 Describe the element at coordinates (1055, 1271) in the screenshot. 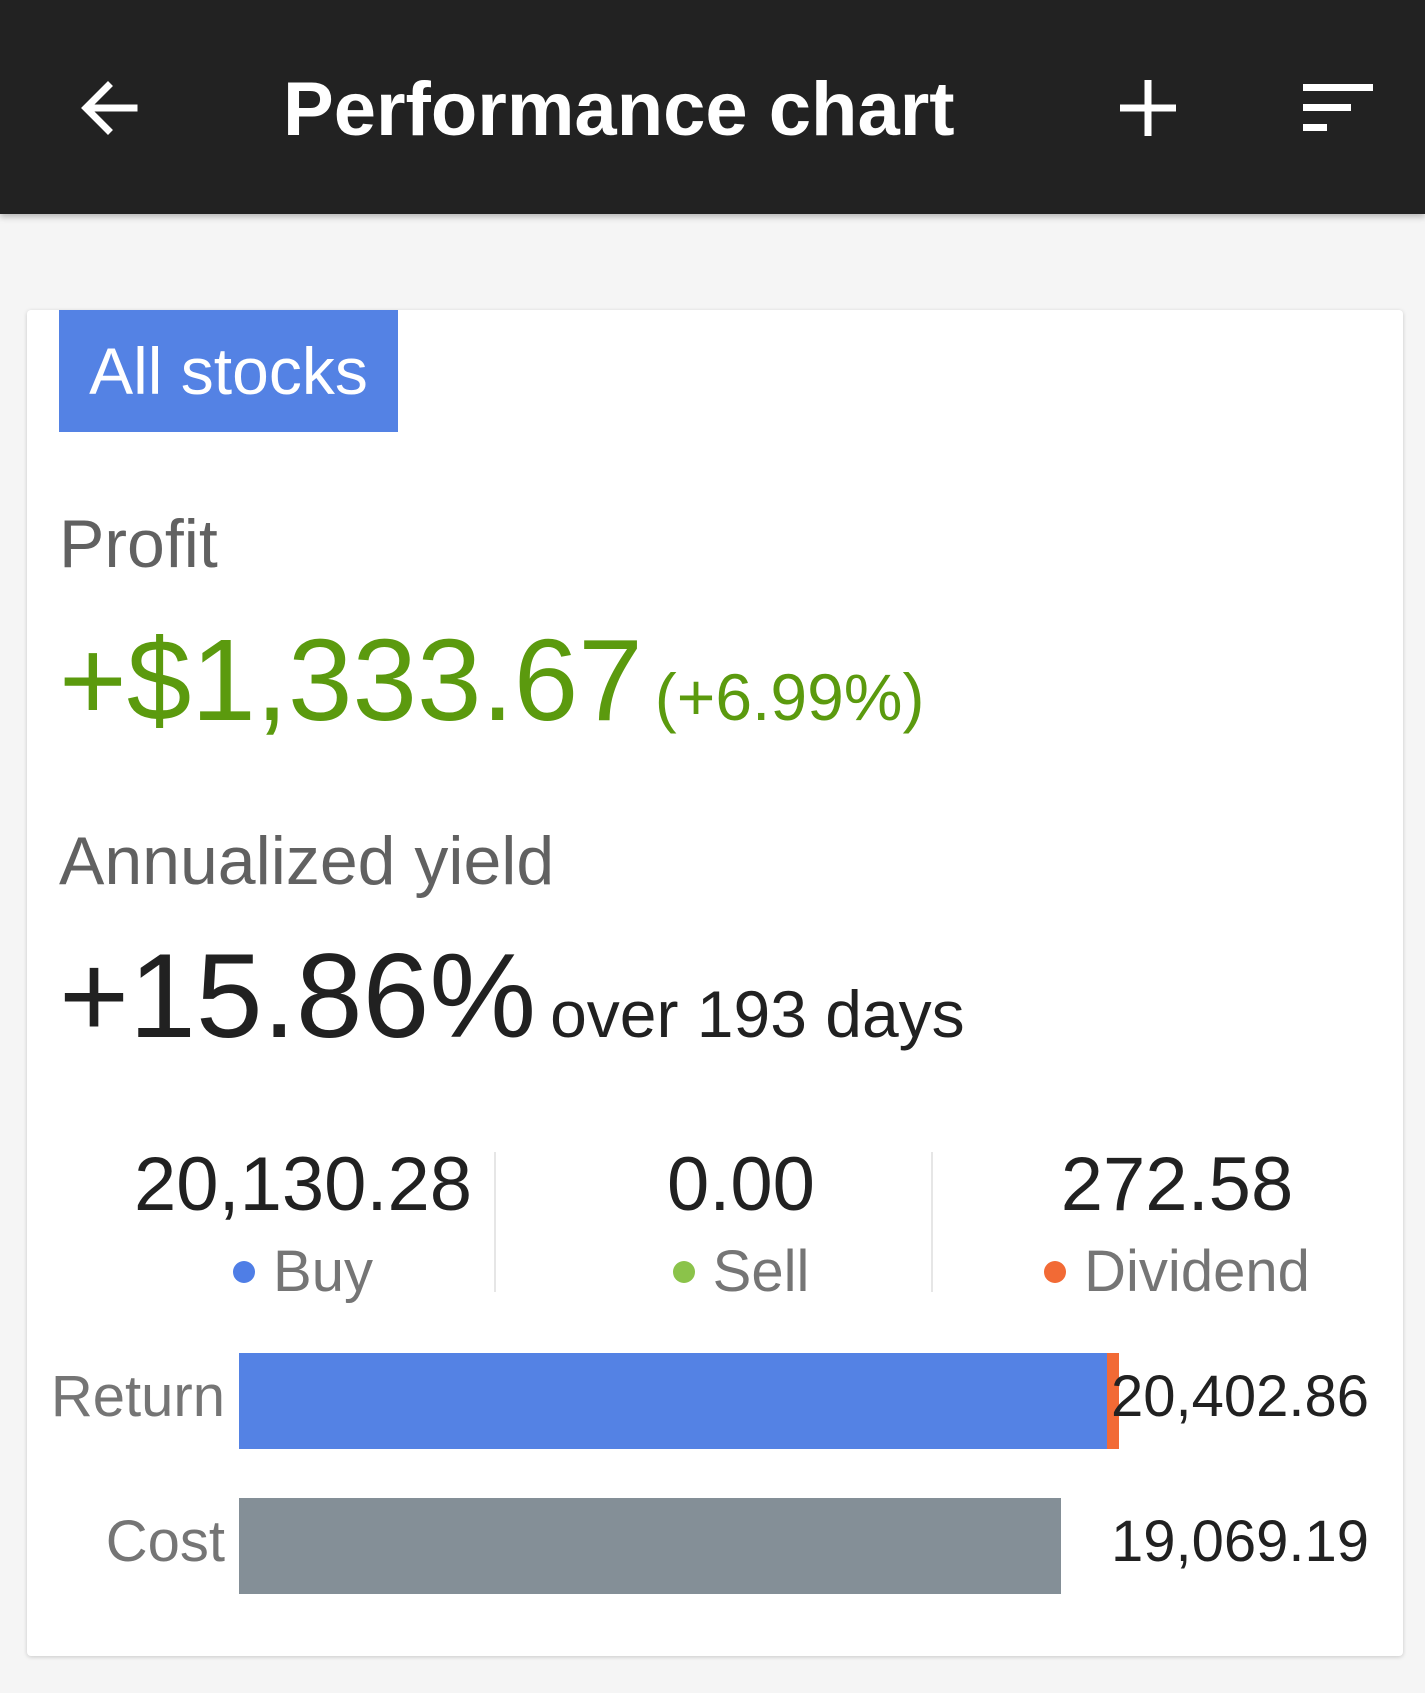

I see `dividend-dot-icon` at that location.